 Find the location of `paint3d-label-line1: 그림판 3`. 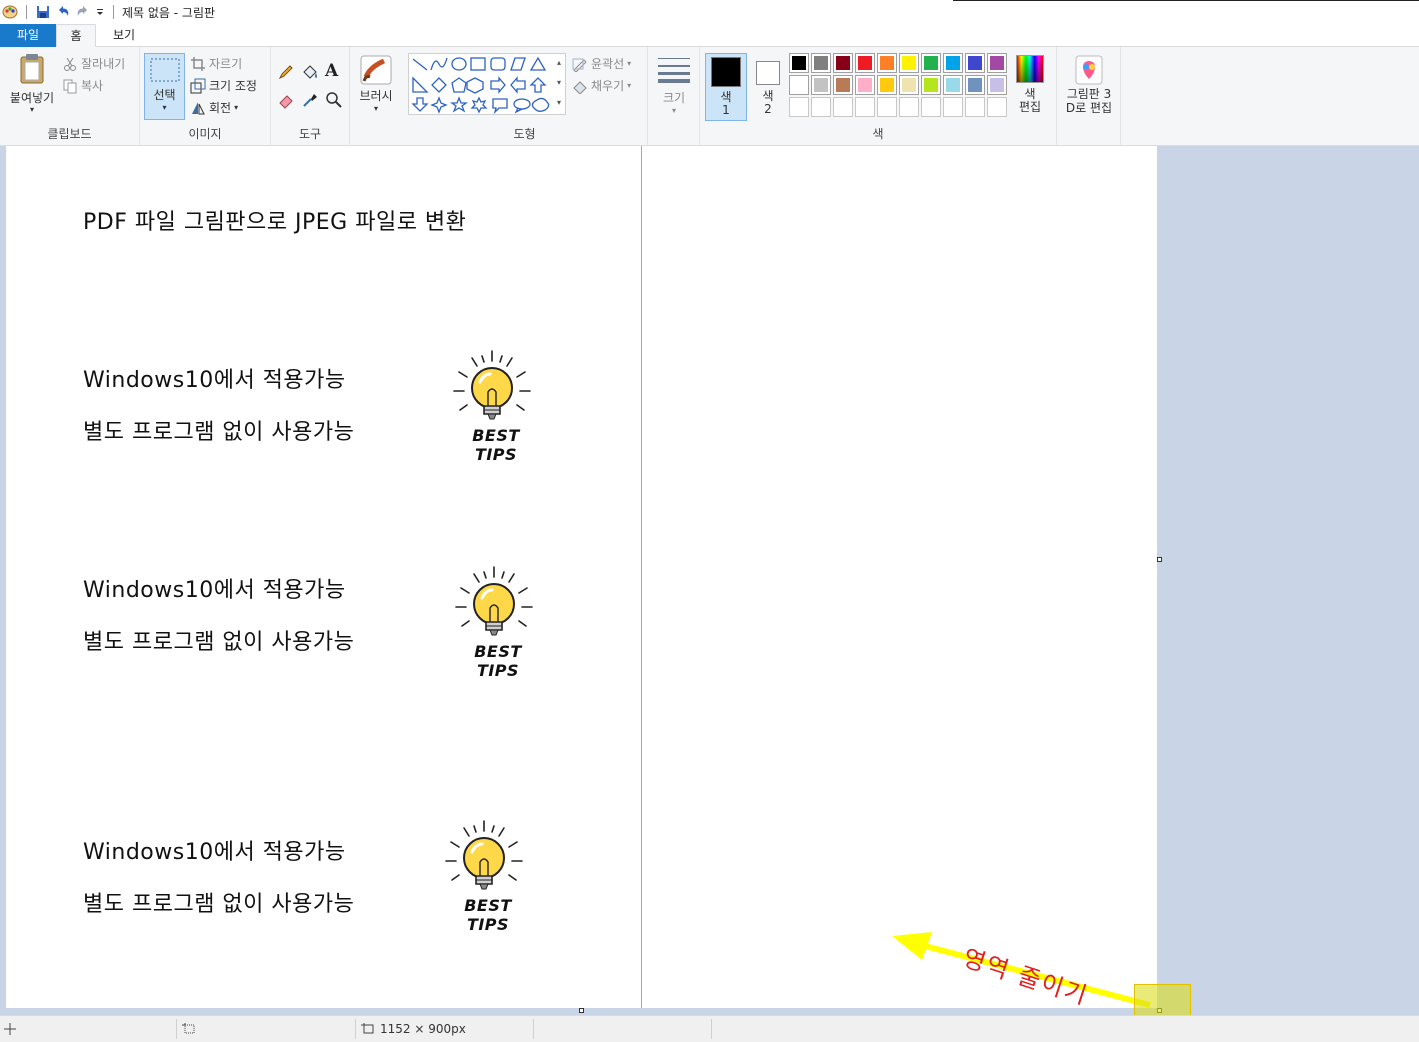

paint3d-label-line1: 그림판 3 is located at coordinates (1089, 94).